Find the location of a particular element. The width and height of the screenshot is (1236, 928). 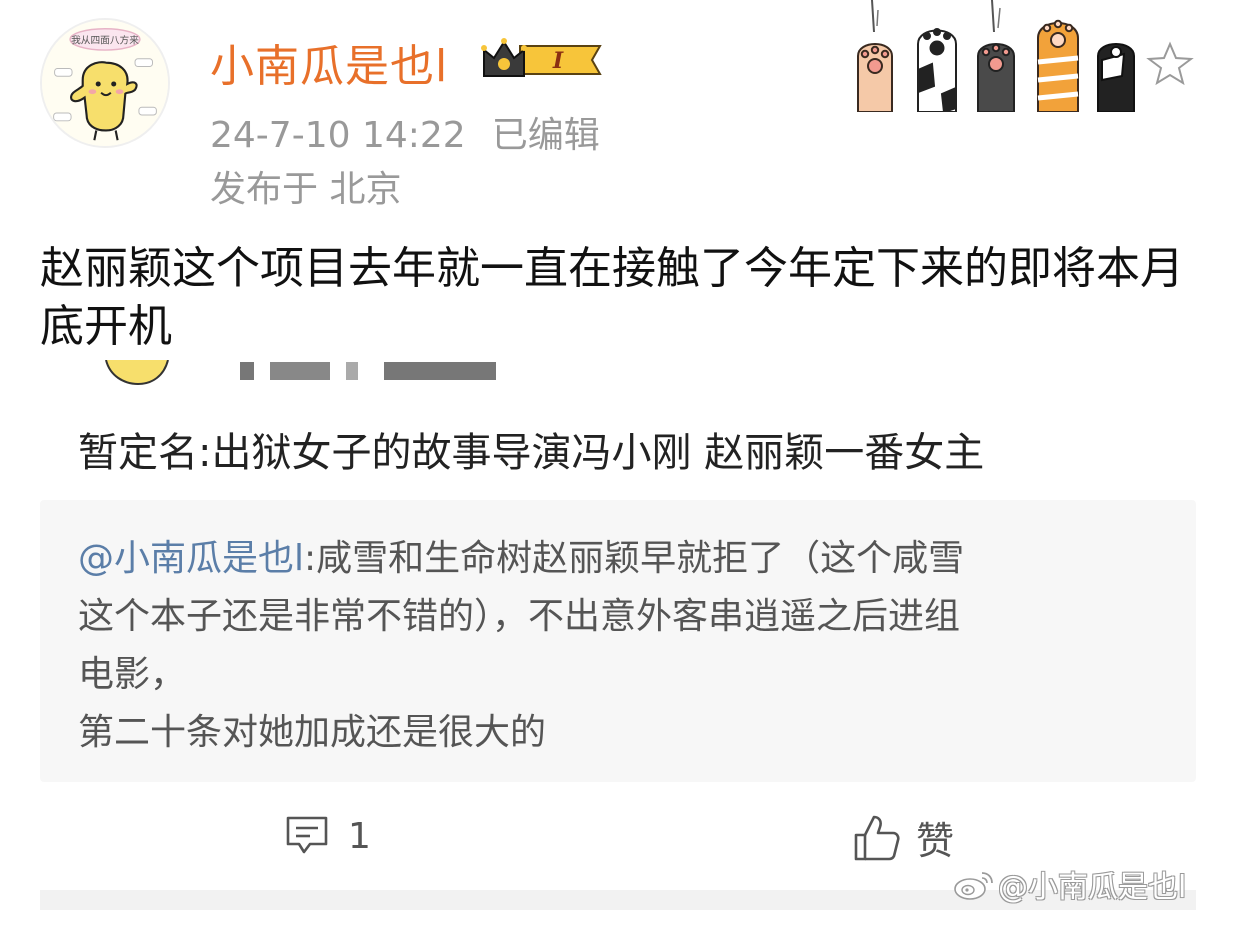

comment-button: 1 is located at coordinates (327, 836).